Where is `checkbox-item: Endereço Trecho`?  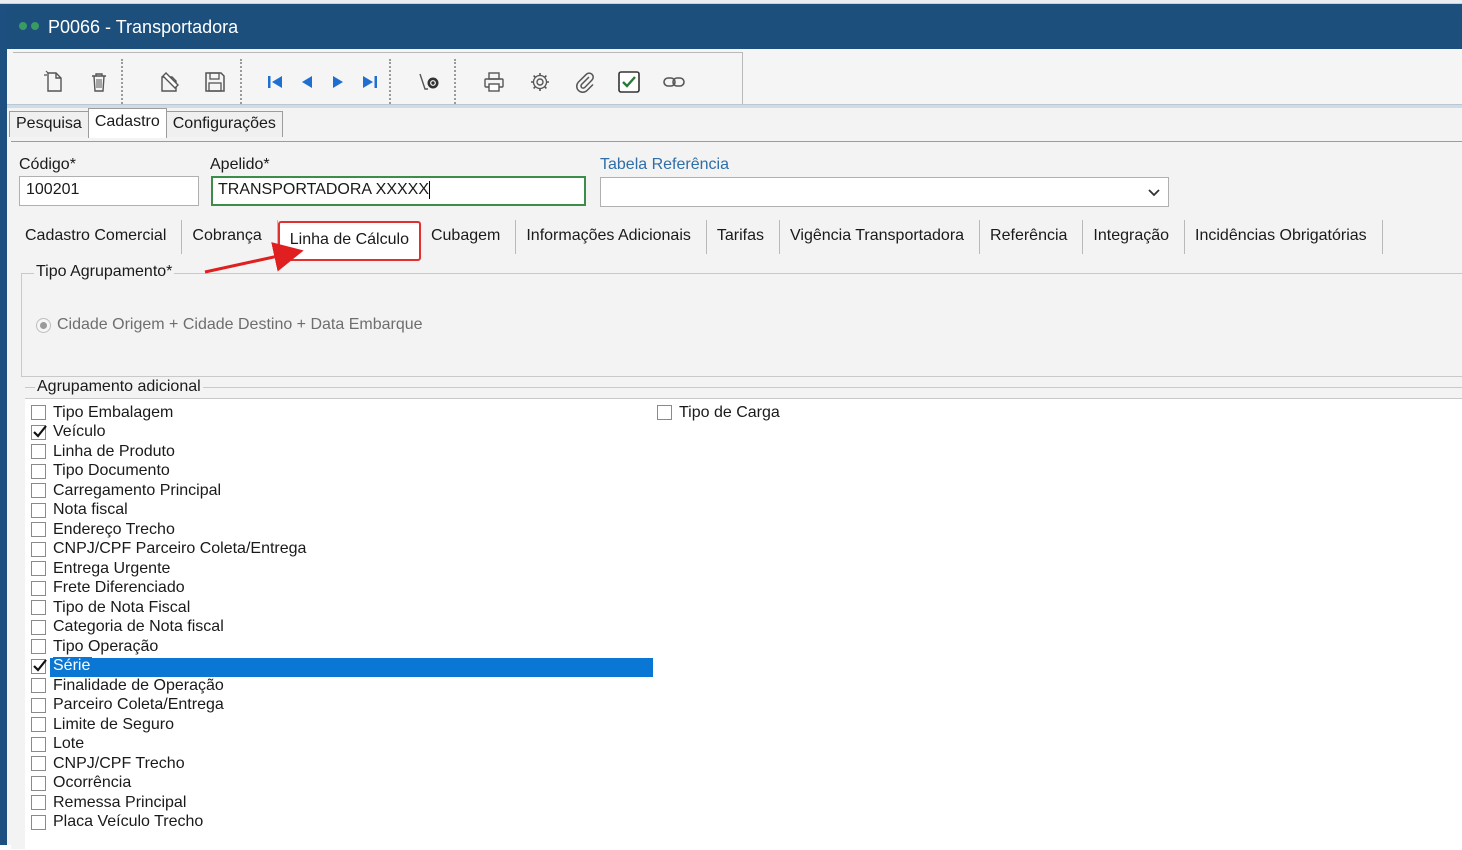 checkbox-item: Endereço Trecho is located at coordinates (103, 530).